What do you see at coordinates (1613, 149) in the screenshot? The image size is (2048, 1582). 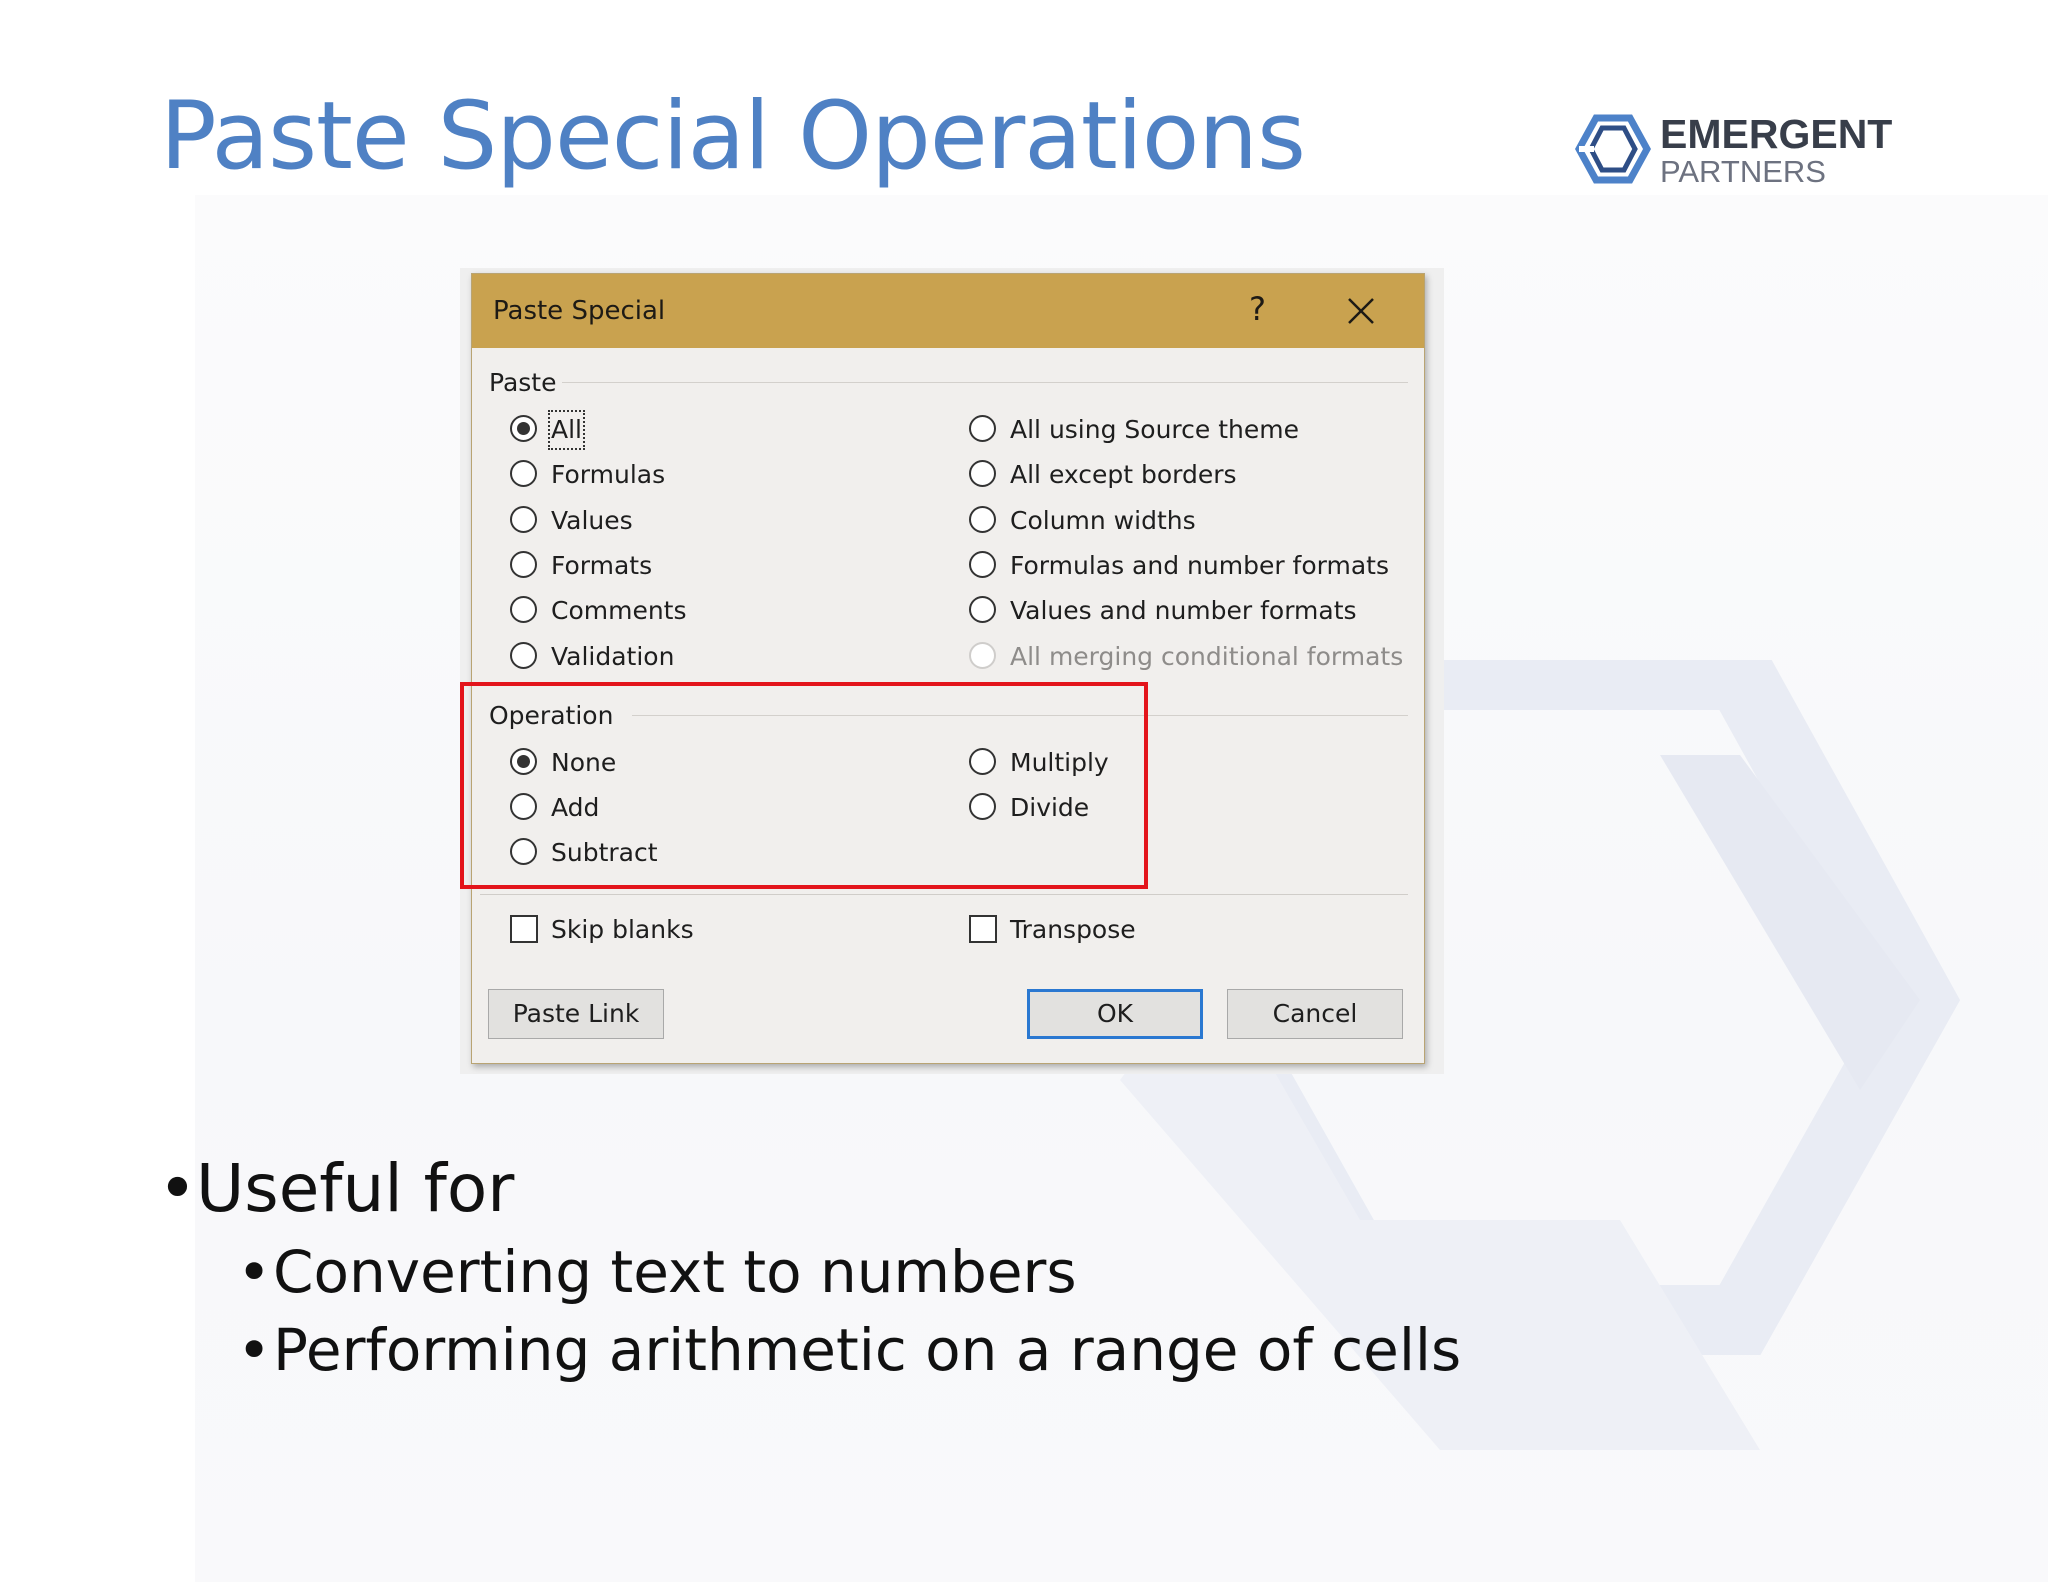 I see `emergent-partners-logo-icon` at bounding box center [1613, 149].